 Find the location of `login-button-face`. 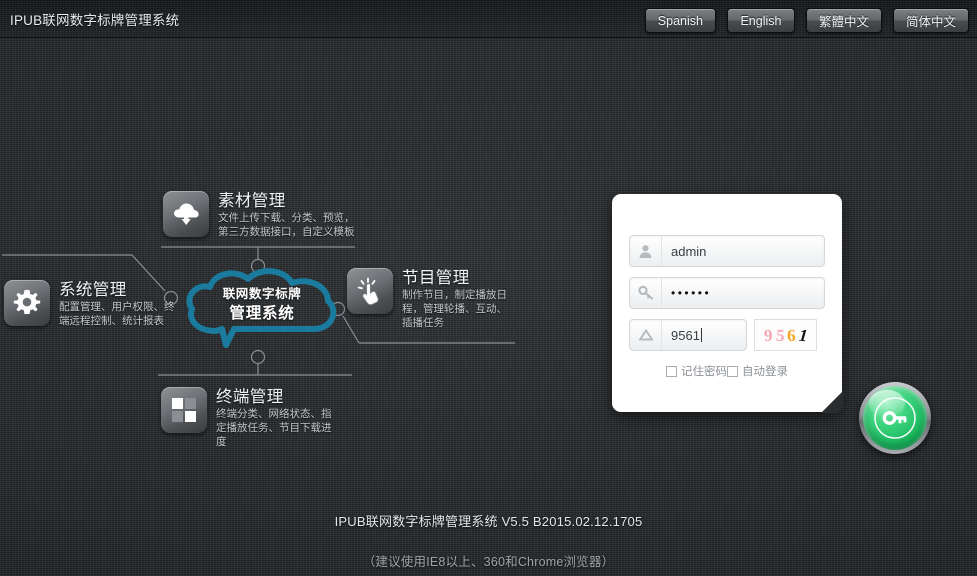

login-button-face is located at coordinates (895, 418).